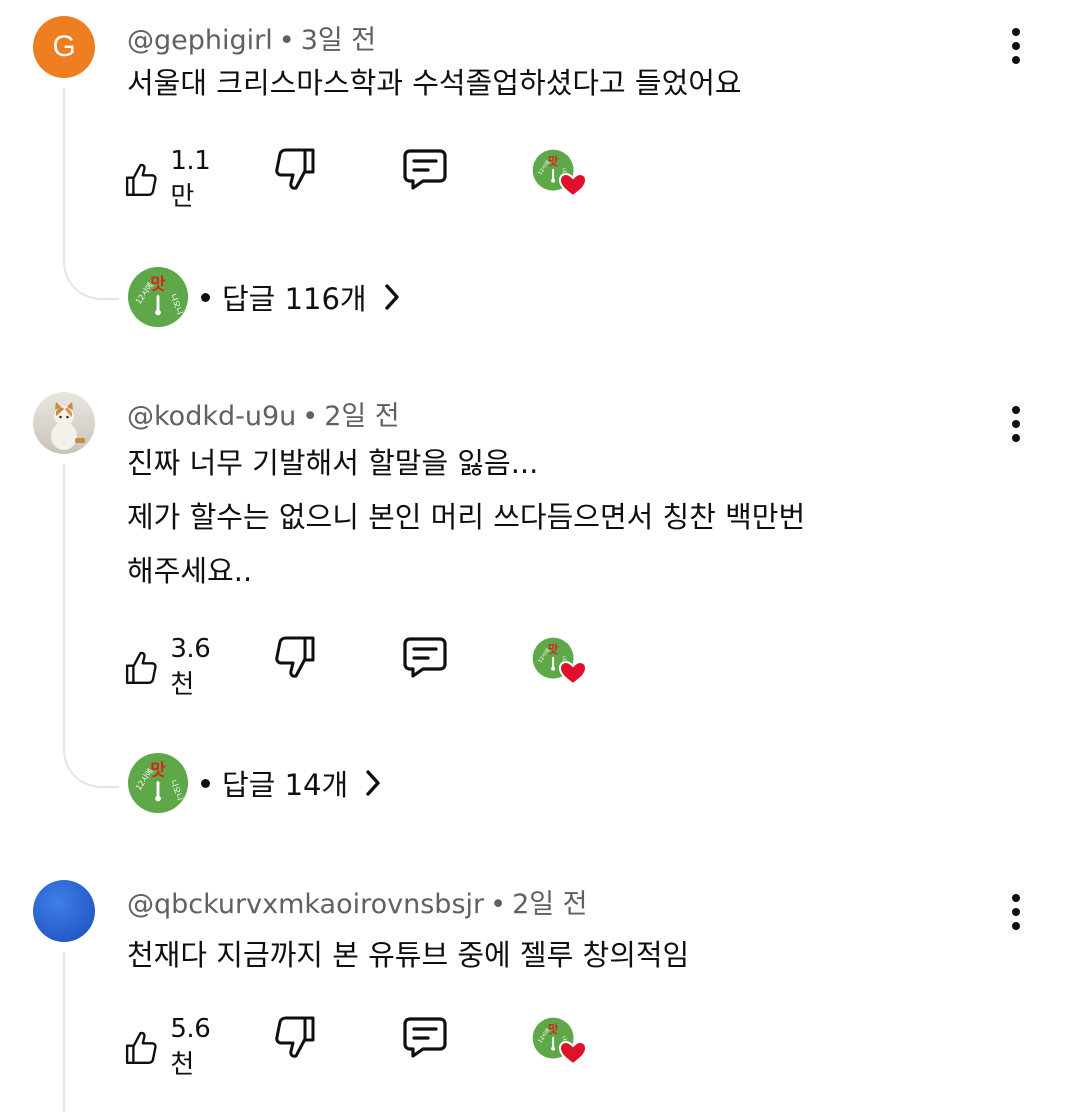  I want to click on view-replies-button: 답글 116개, so click(264, 297).